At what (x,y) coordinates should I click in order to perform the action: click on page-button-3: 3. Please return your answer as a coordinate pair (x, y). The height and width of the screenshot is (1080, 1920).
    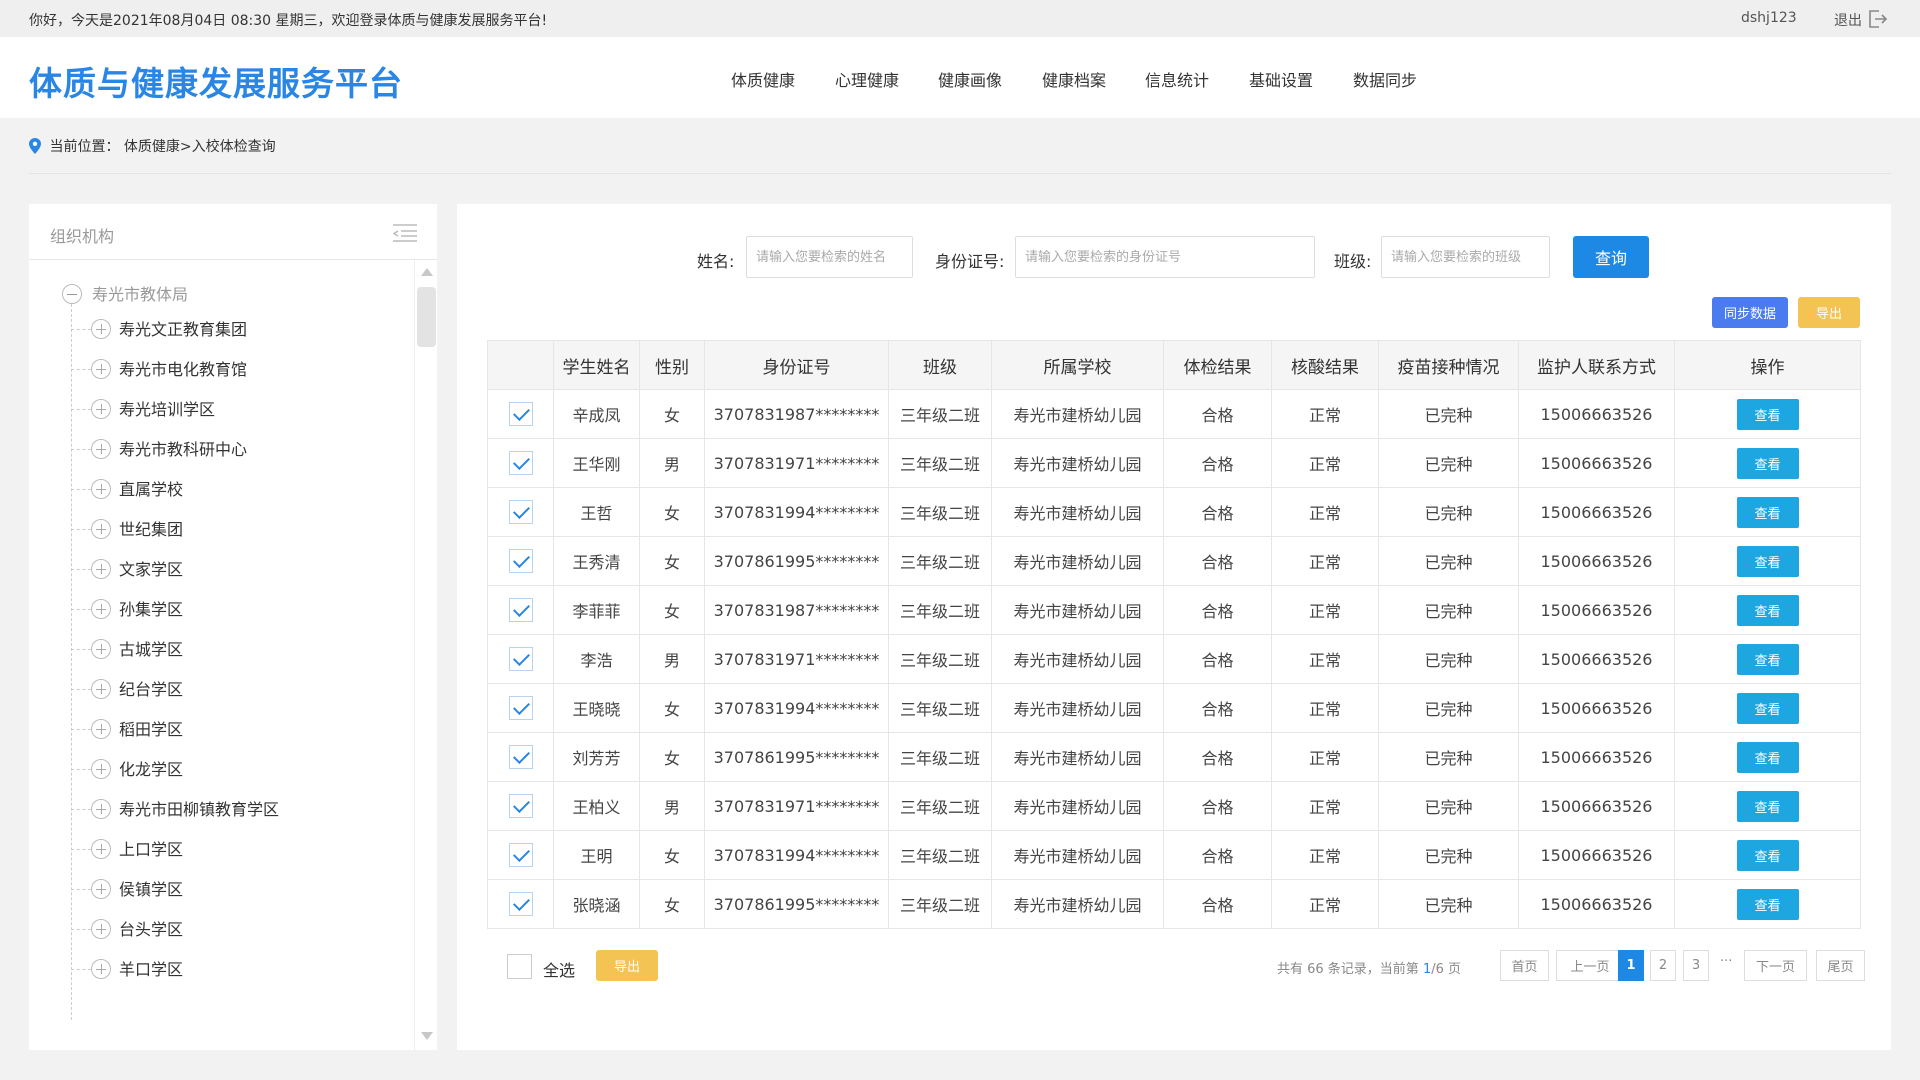
    Looking at the image, I should click on (1696, 965).